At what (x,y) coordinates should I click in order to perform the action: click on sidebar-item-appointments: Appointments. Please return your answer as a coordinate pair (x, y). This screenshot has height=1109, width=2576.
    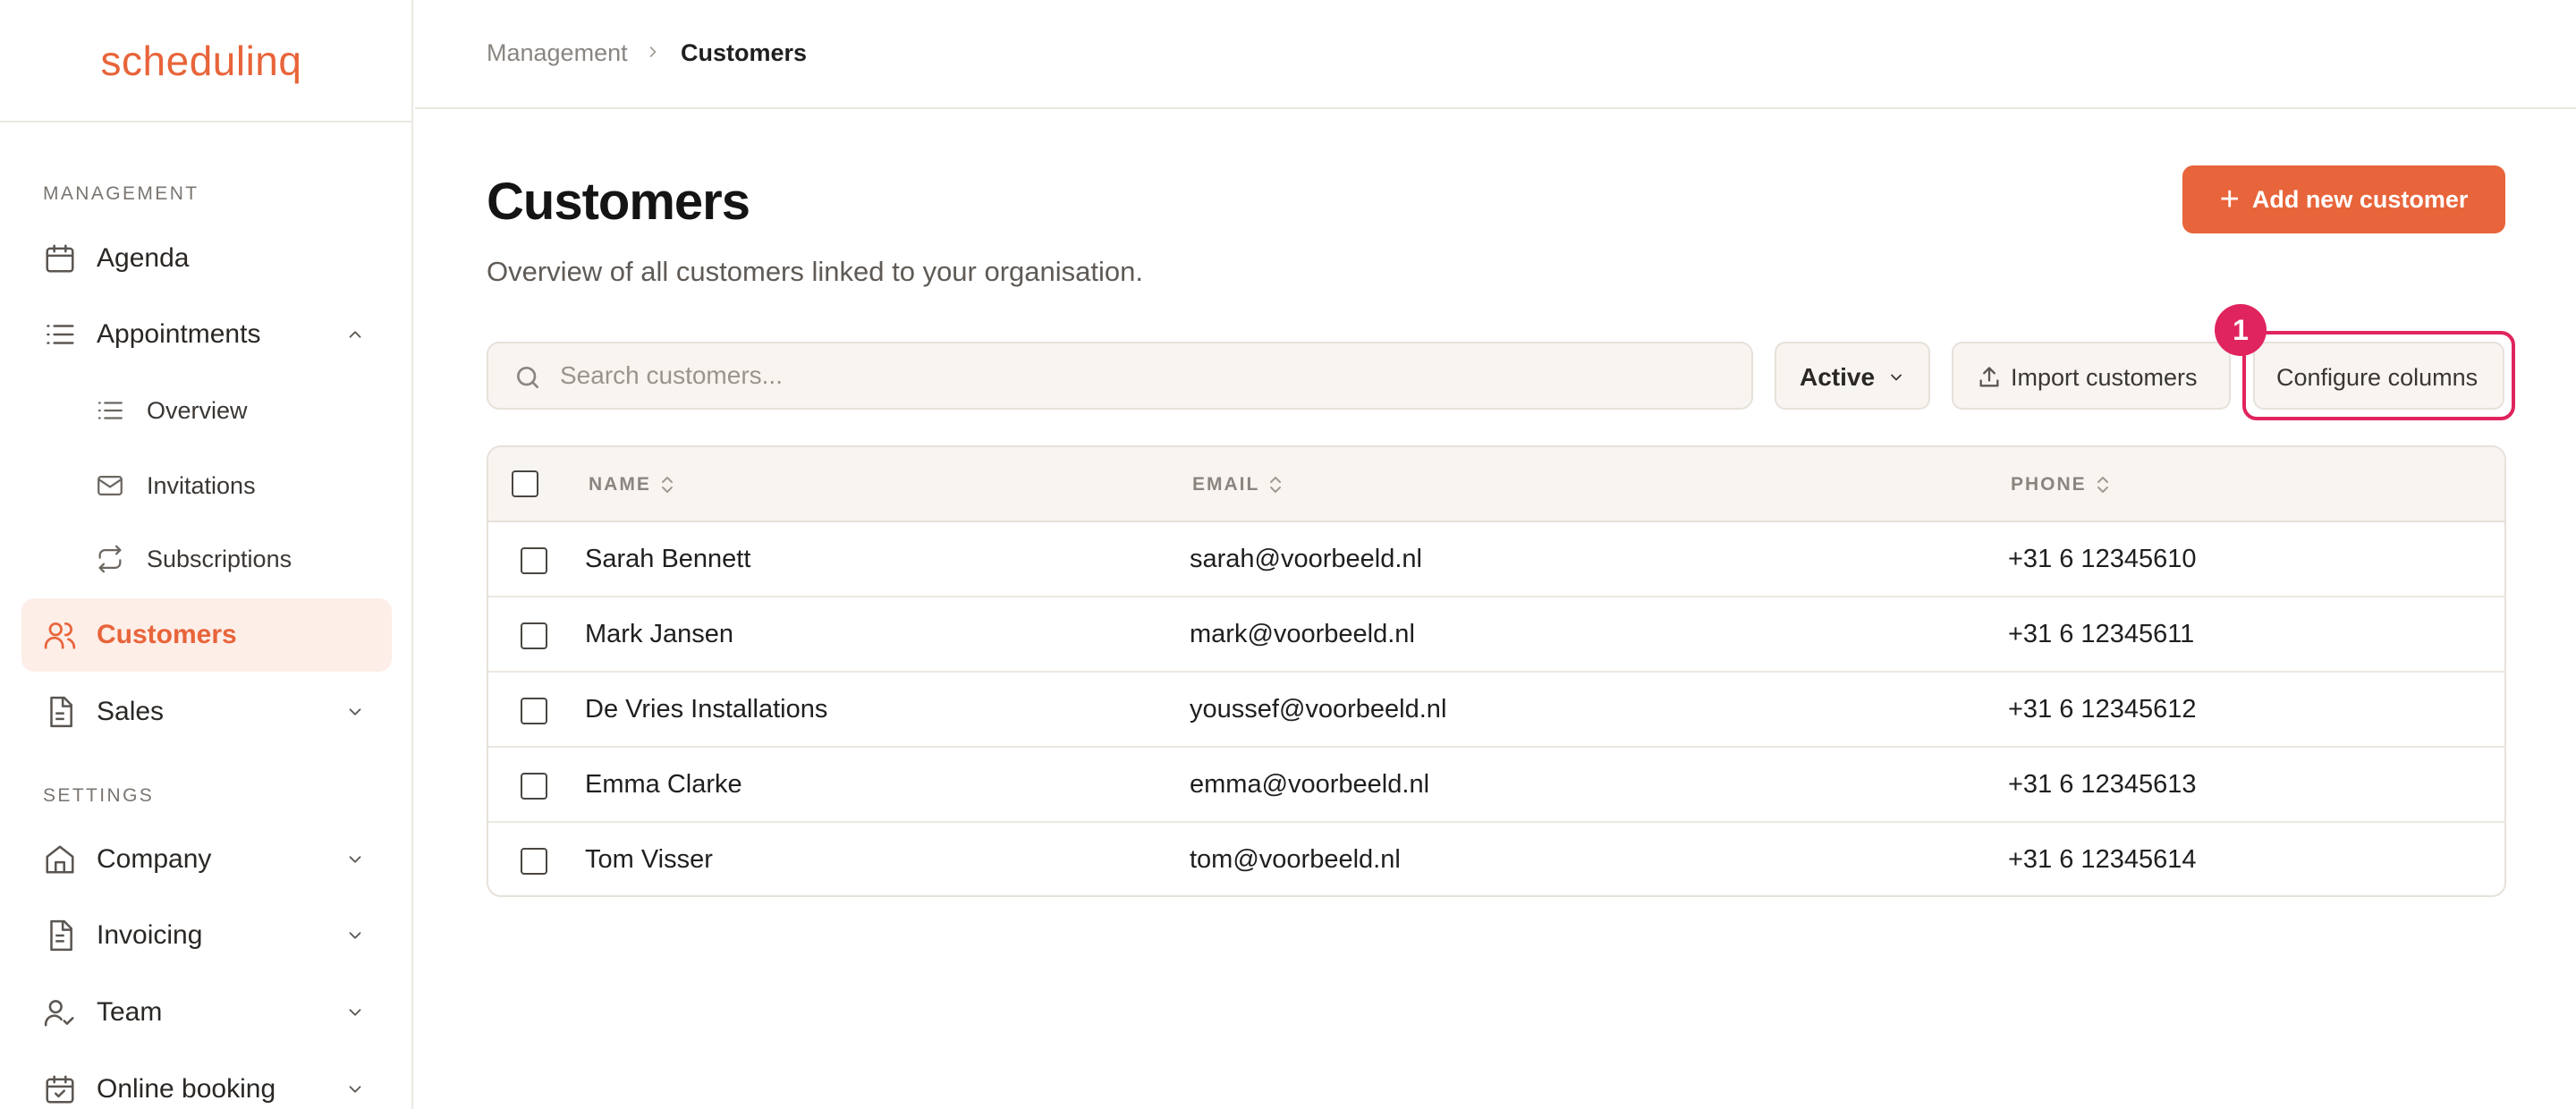
    Looking at the image, I should click on (206, 334).